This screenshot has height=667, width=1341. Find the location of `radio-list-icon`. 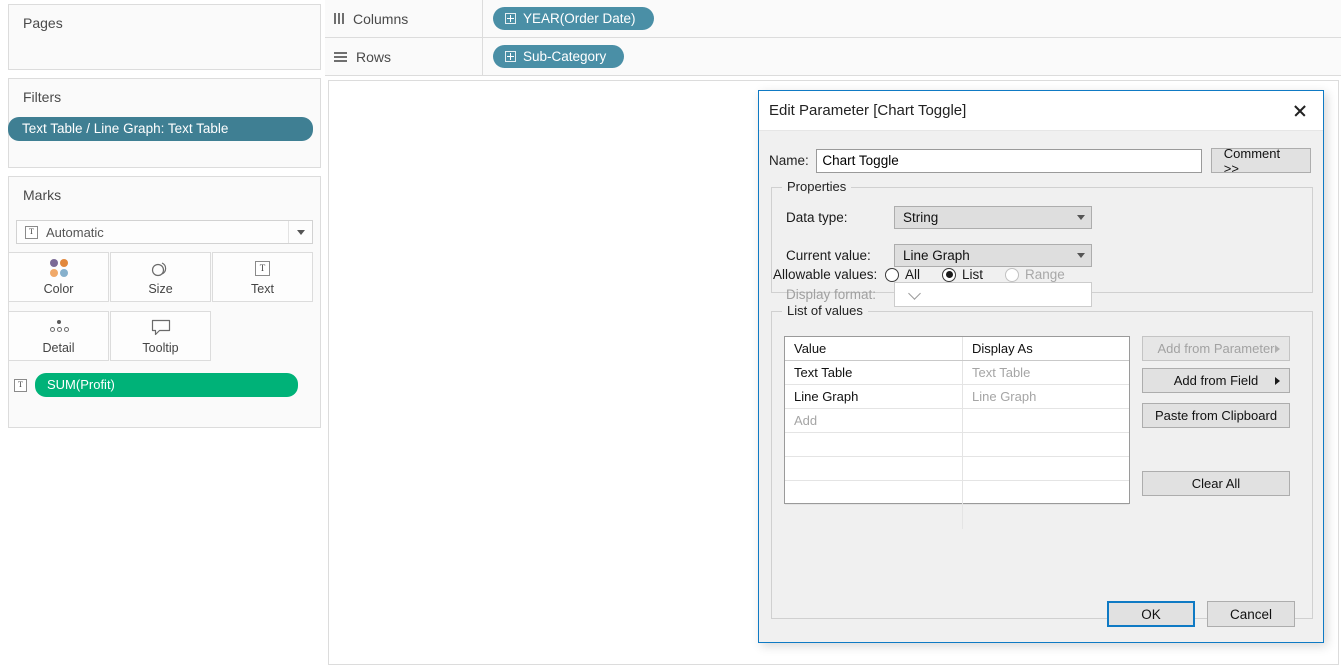

radio-list-icon is located at coordinates (949, 274).